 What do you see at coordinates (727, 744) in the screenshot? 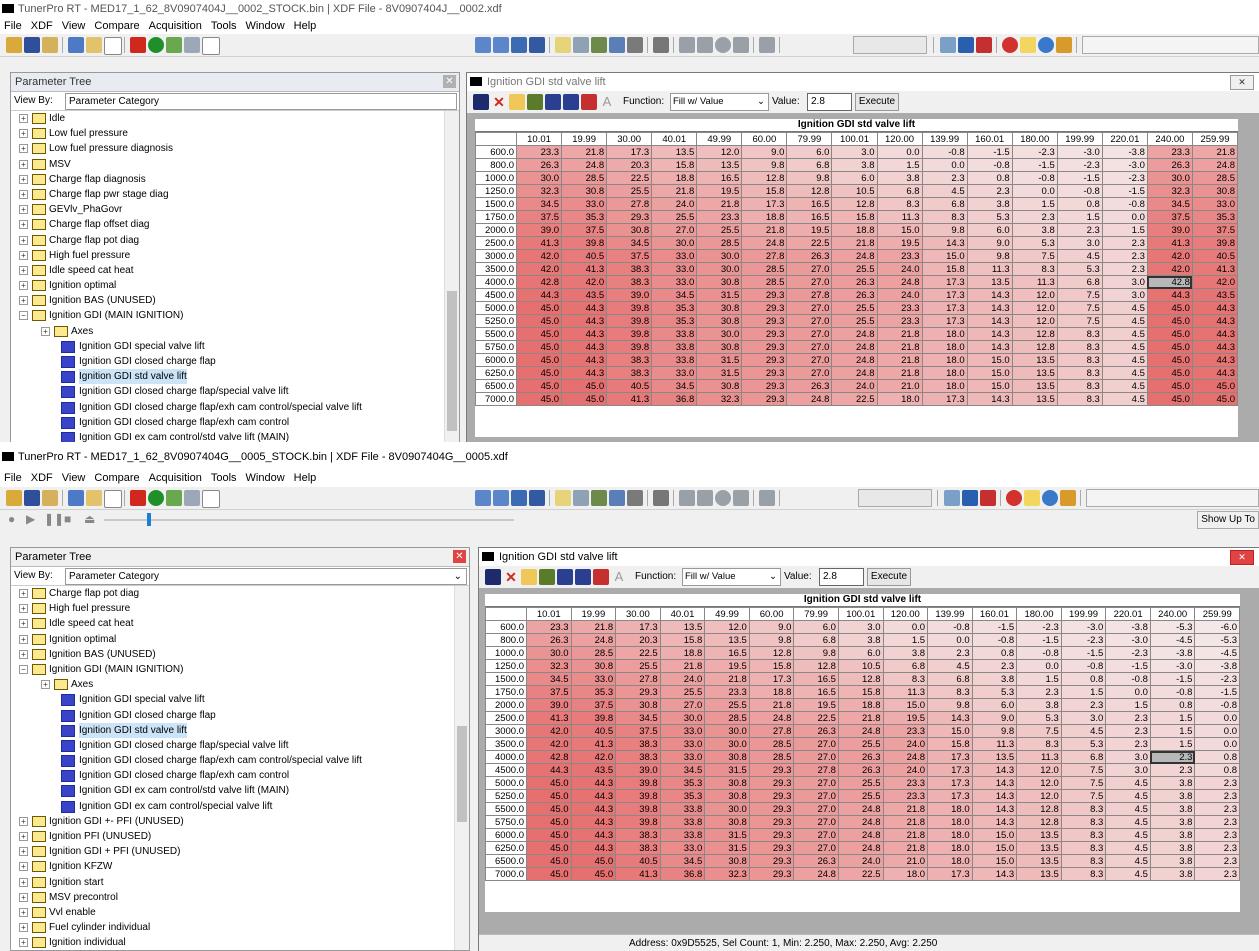
I see `table-cell: 30.0` at bounding box center [727, 744].